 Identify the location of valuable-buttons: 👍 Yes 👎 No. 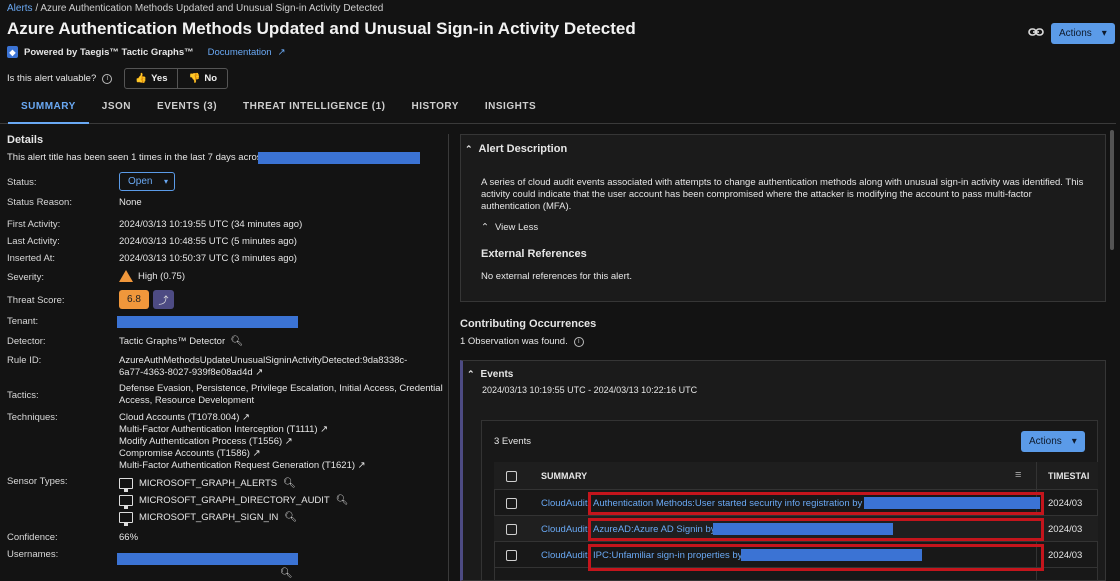
(176, 78).